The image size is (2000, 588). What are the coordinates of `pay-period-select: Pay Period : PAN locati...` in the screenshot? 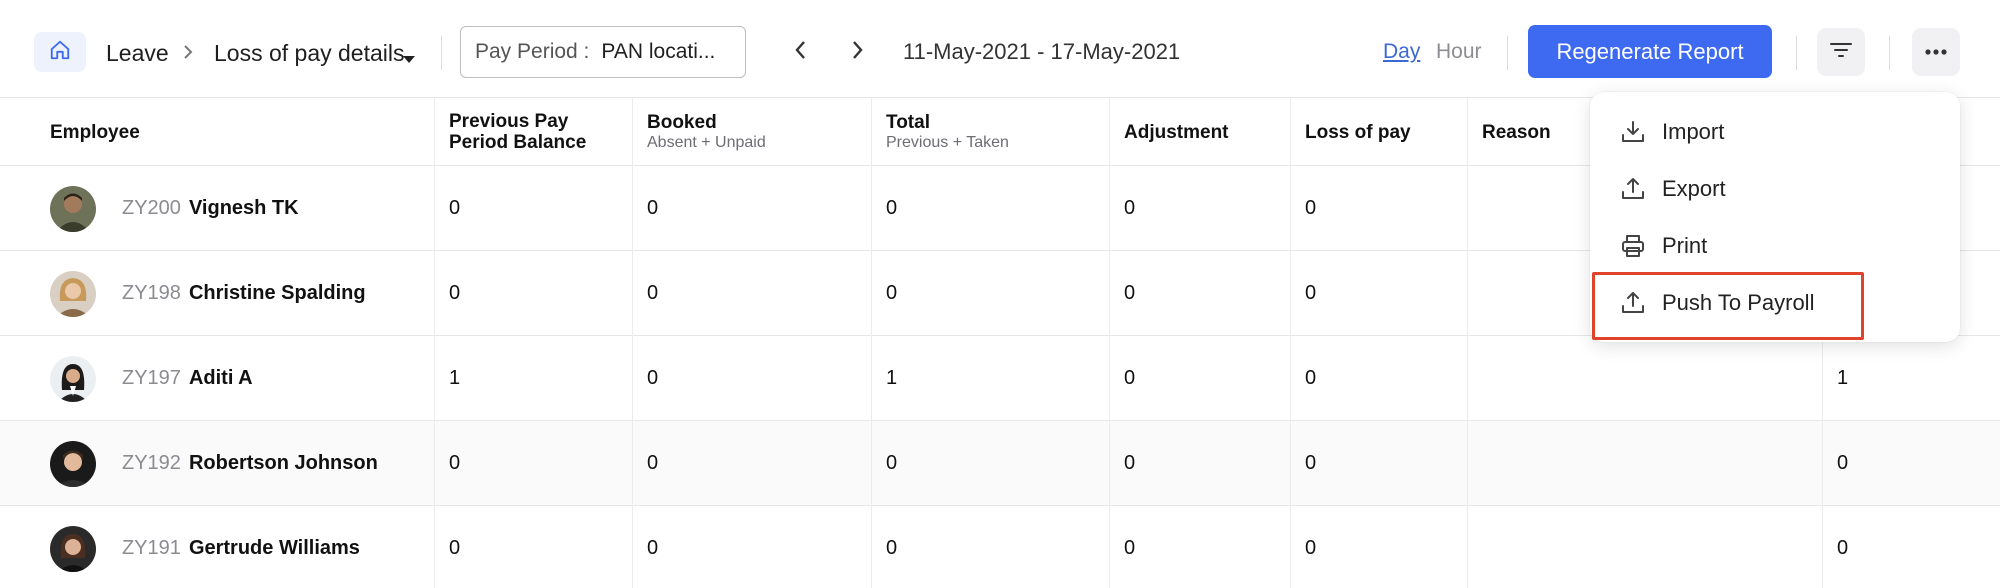 It's located at (603, 52).